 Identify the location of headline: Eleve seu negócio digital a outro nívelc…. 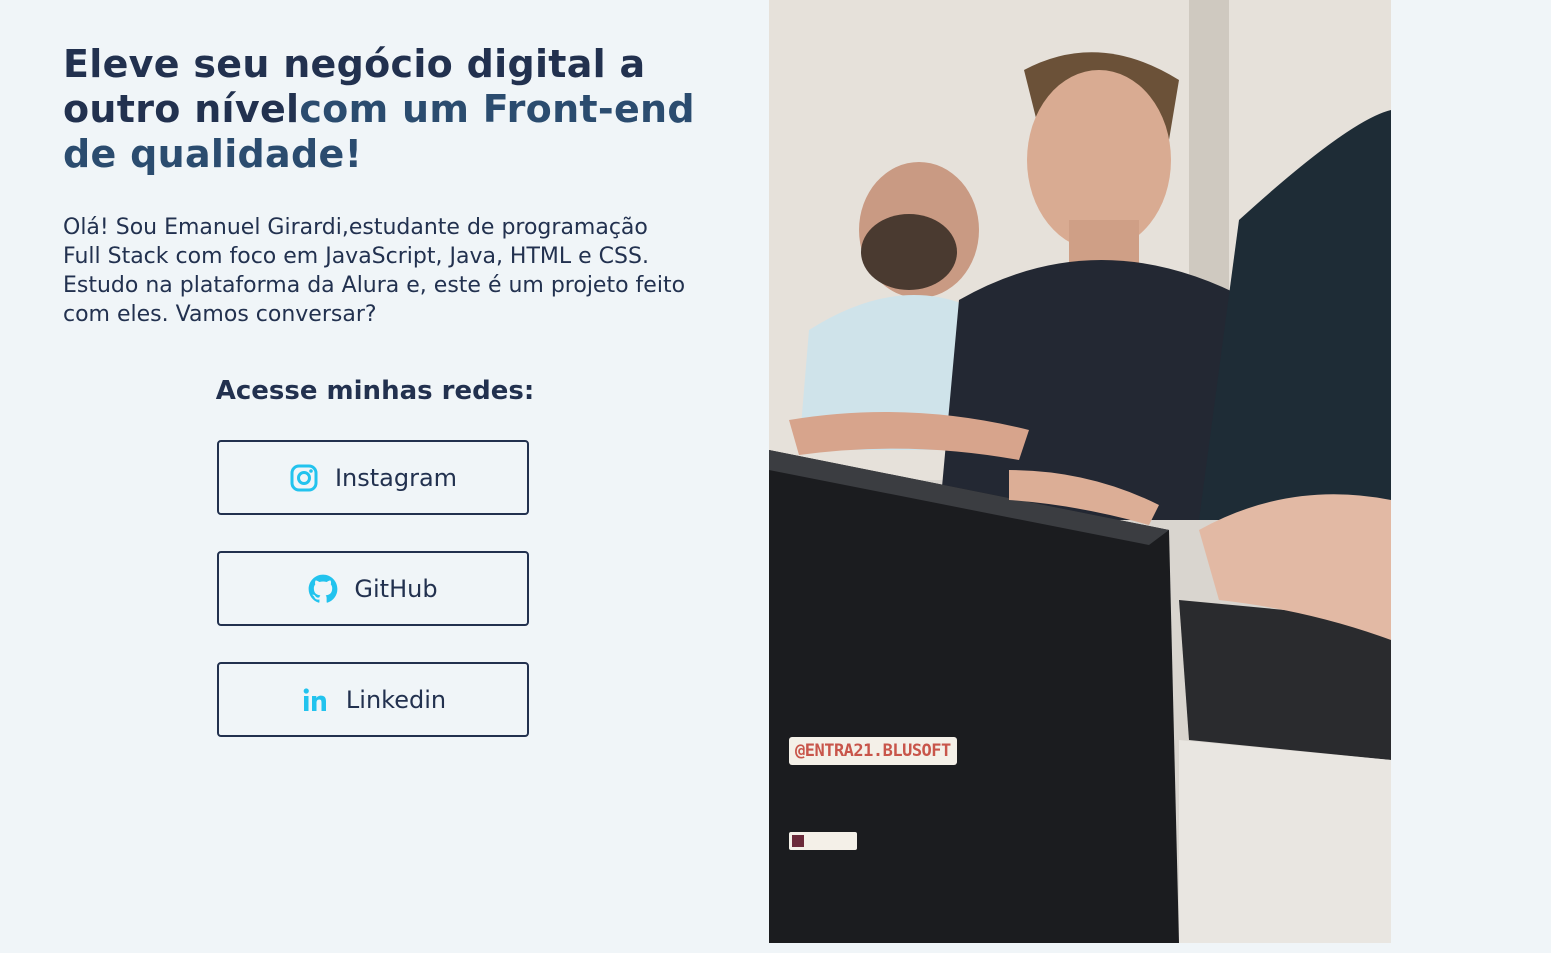
(383, 109).